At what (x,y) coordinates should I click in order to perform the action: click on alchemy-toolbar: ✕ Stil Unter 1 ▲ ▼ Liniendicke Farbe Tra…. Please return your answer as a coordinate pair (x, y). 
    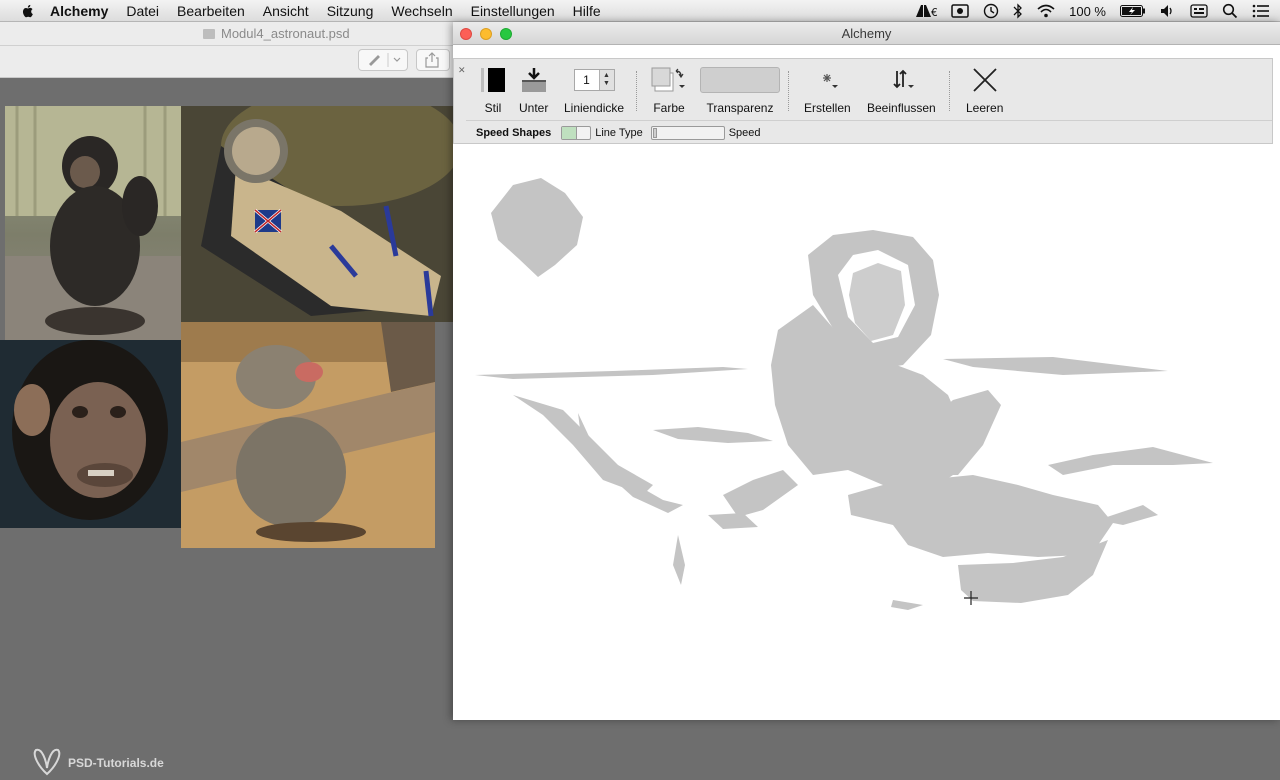
    Looking at the image, I should click on (863, 101).